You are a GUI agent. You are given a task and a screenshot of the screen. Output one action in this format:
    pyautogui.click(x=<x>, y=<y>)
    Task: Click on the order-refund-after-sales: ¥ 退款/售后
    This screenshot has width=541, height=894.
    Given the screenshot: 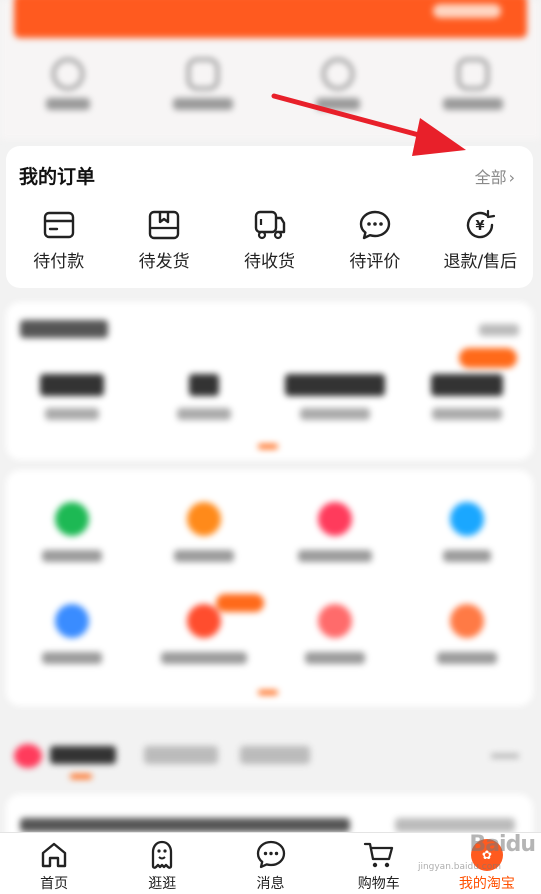 What is the action you would take?
    pyautogui.click(x=480, y=243)
    